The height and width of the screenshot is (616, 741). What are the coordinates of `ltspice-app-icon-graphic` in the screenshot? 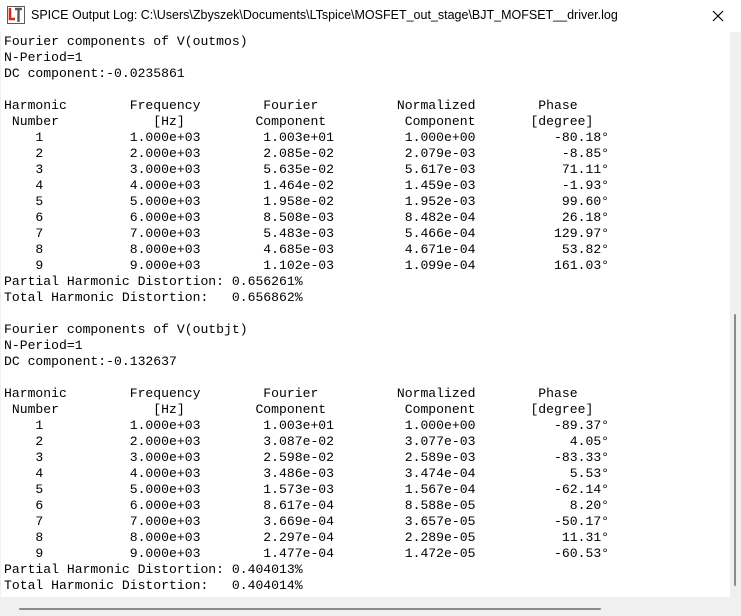 It's located at (16, 15).